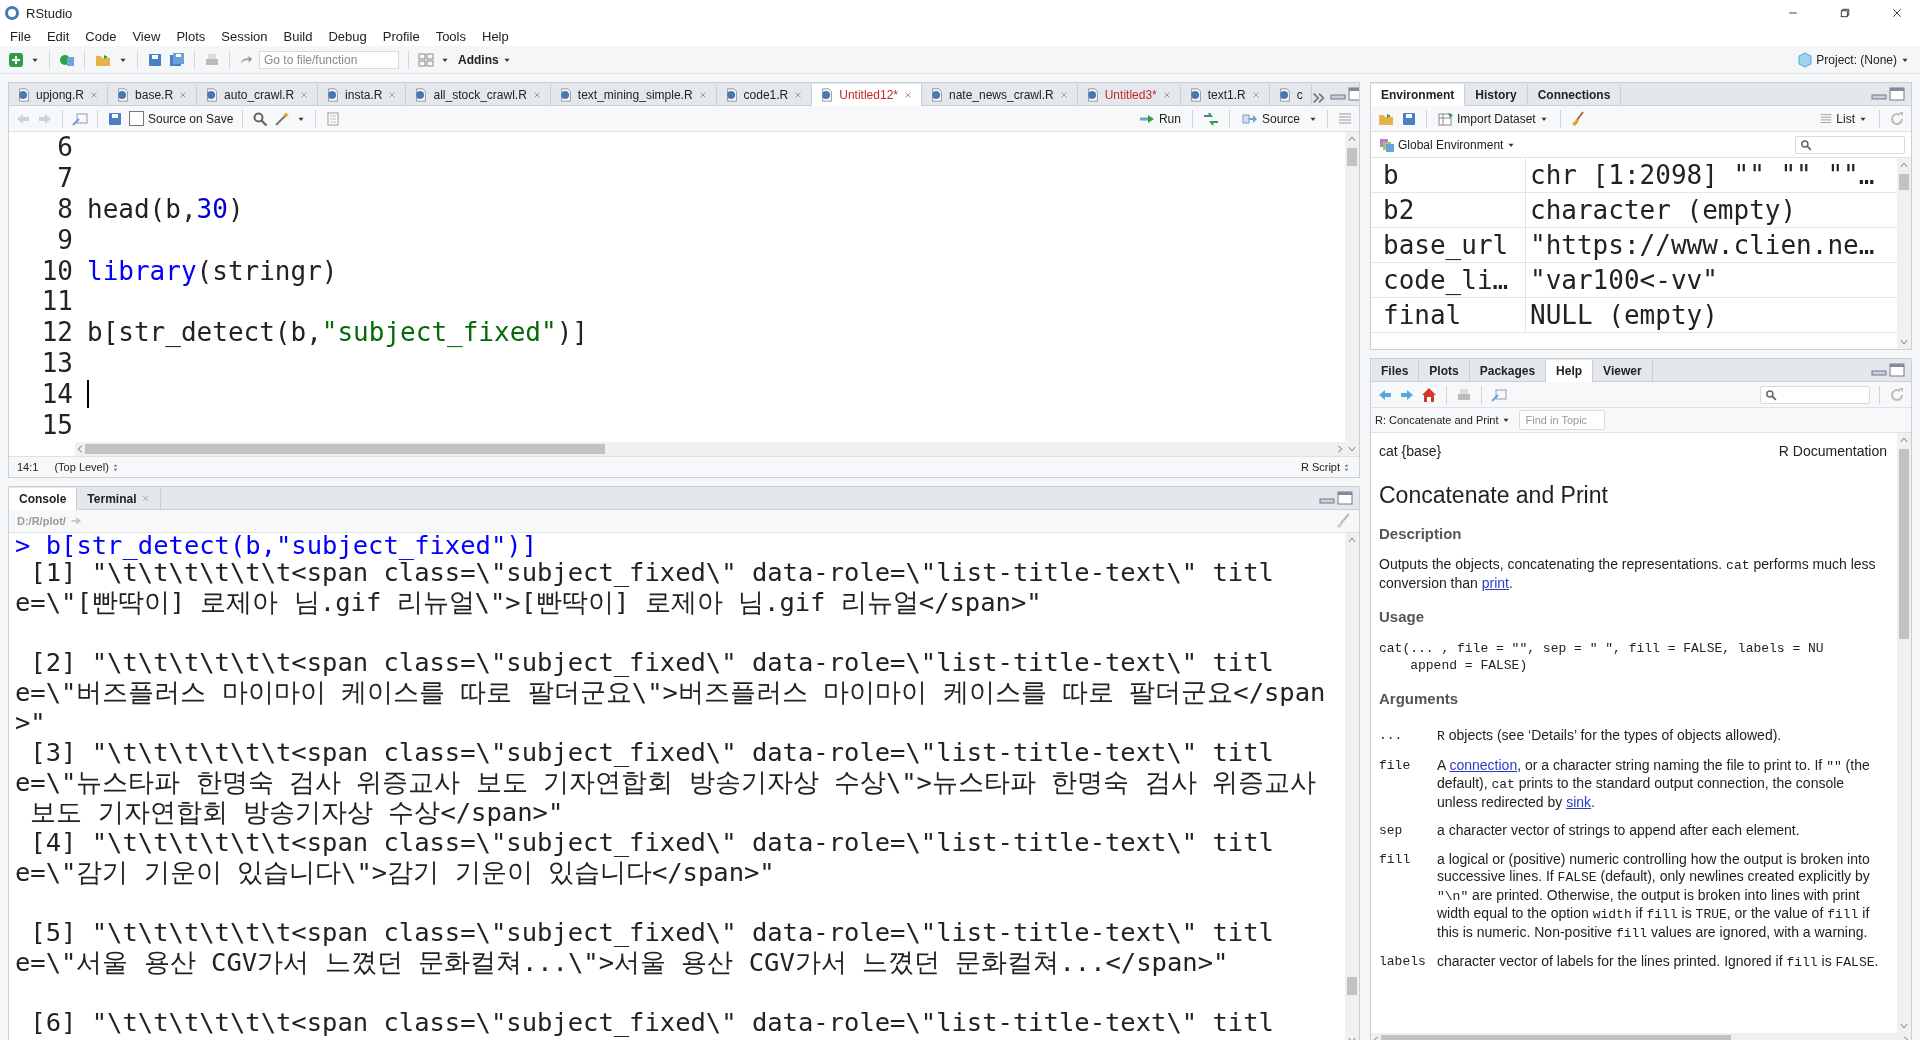 This screenshot has height=1040, width=1920. What do you see at coordinates (1495, 582) in the screenshot?
I see `help-link: print` at bounding box center [1495, 582].